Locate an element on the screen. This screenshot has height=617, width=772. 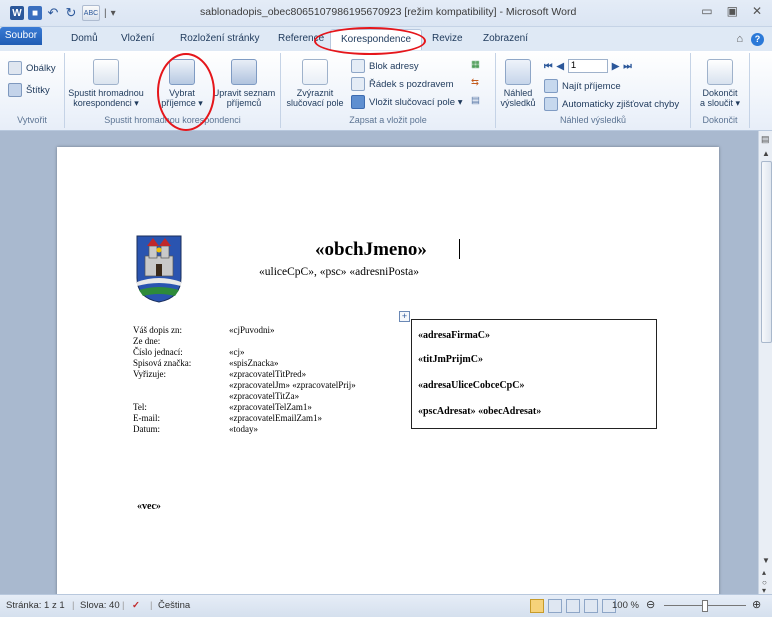
scroll-down-icon: ▼ is located at coordinates (766, 560).